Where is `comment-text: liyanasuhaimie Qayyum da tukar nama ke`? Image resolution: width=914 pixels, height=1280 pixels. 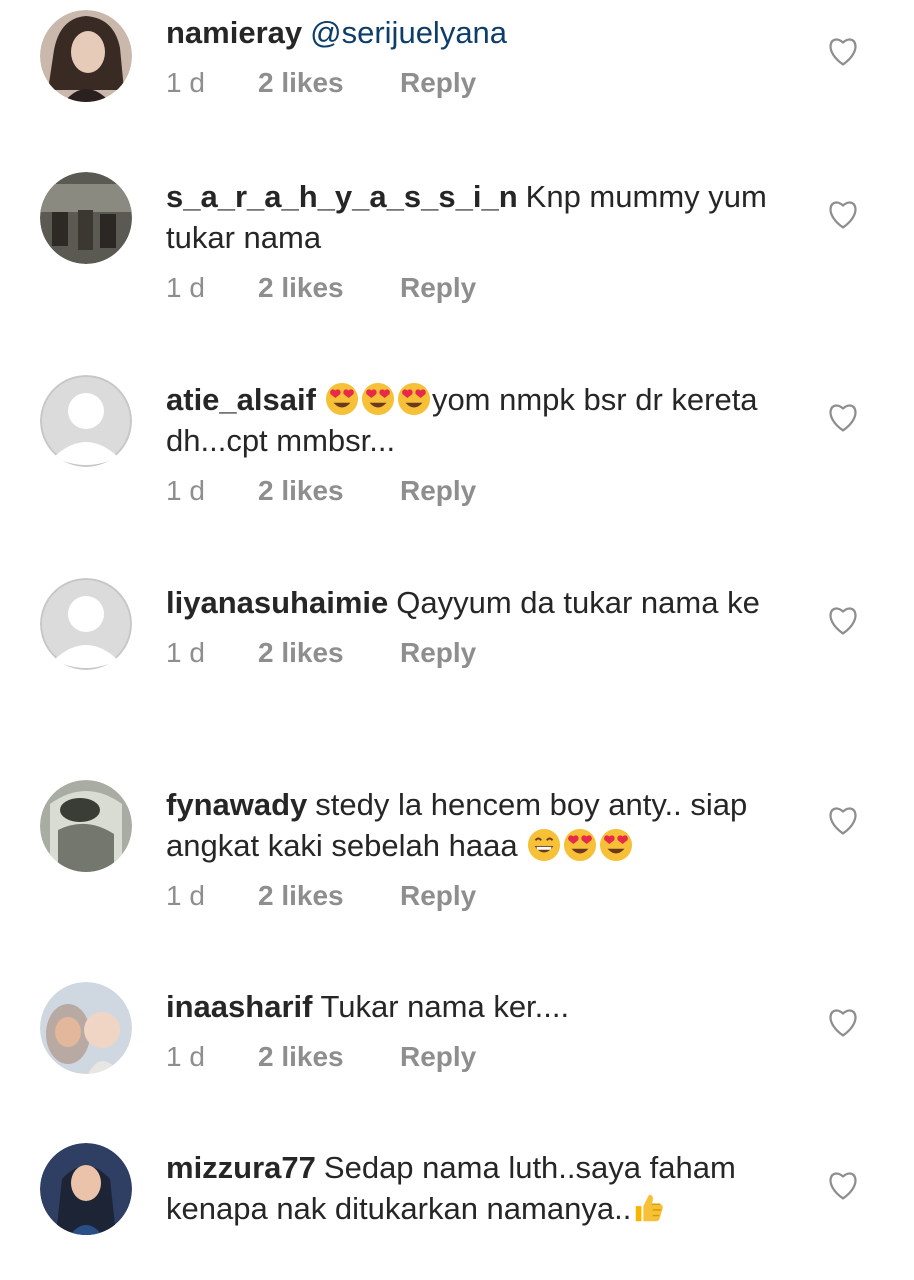
comment-text: liyanasuhaimie Qayyum da tukar nama ke is located at coordinates (476, 602).